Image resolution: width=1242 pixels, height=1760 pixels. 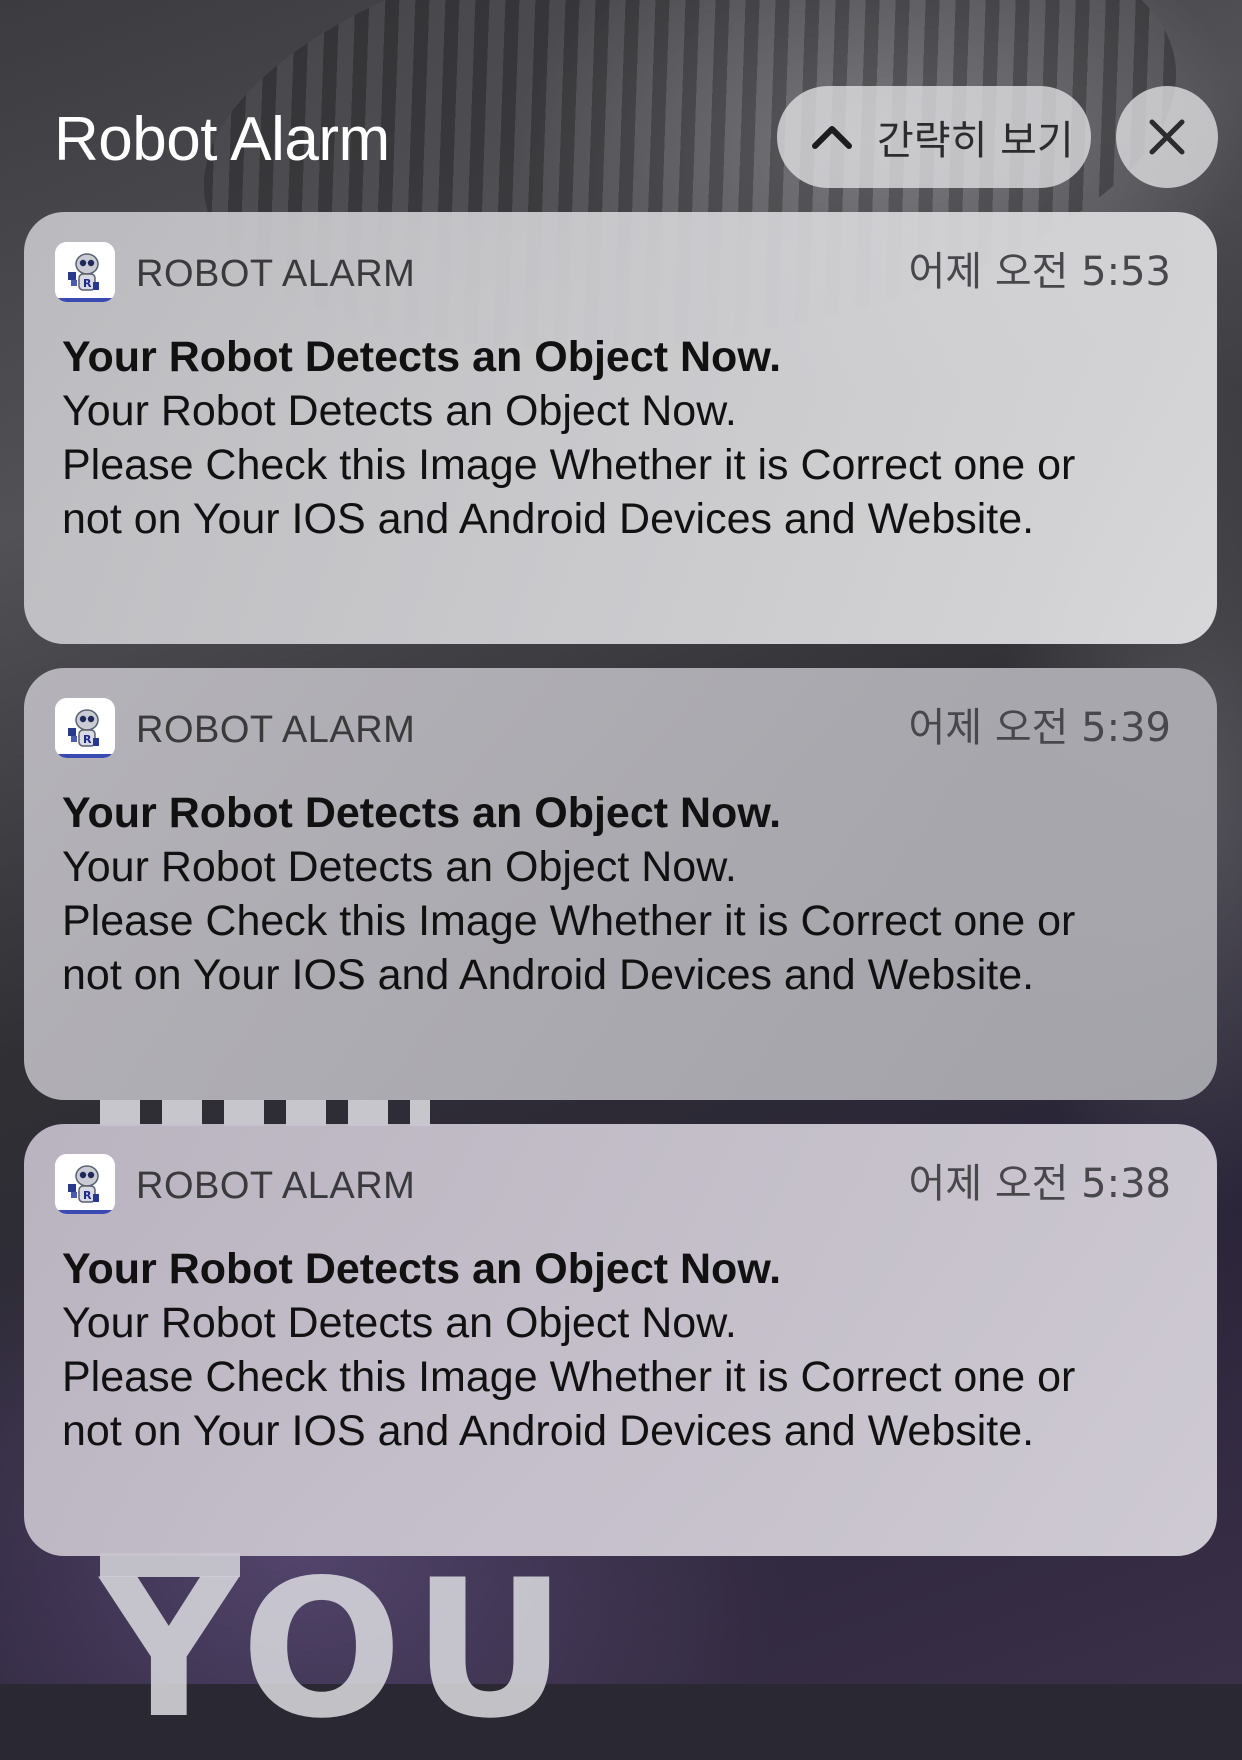 I want to click on wallpaper-text: YOU, so click(x=338, y=1649).